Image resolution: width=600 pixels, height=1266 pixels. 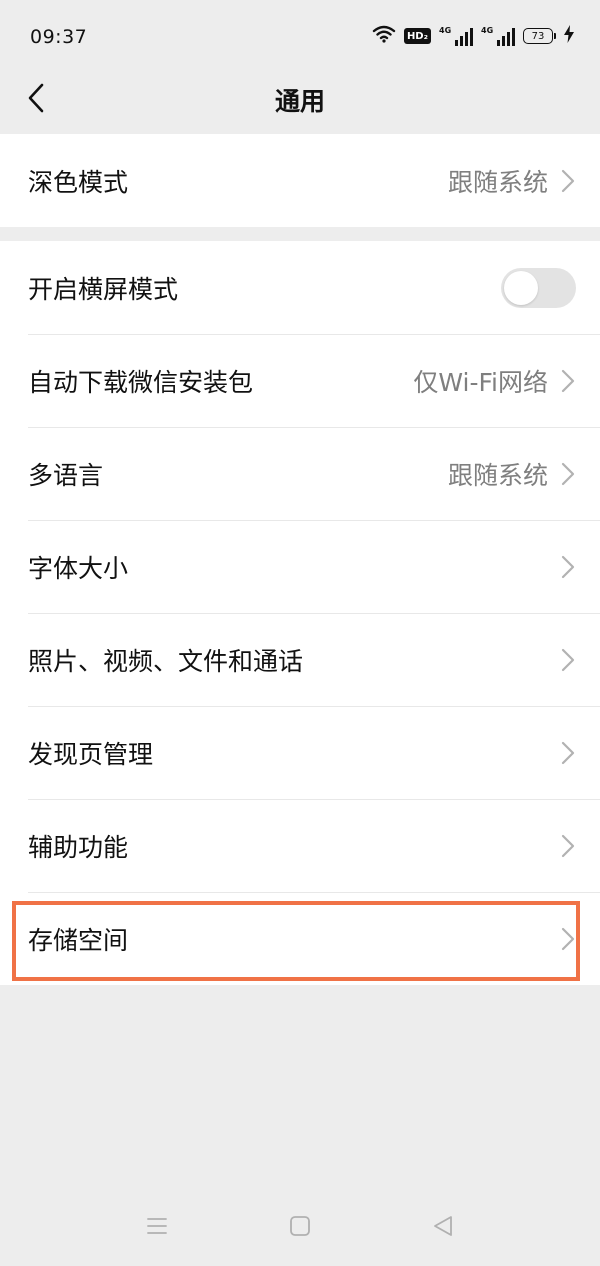 I want to click on settings-group-display: 深色模式 跟随系统, so click(x=300, y=180).